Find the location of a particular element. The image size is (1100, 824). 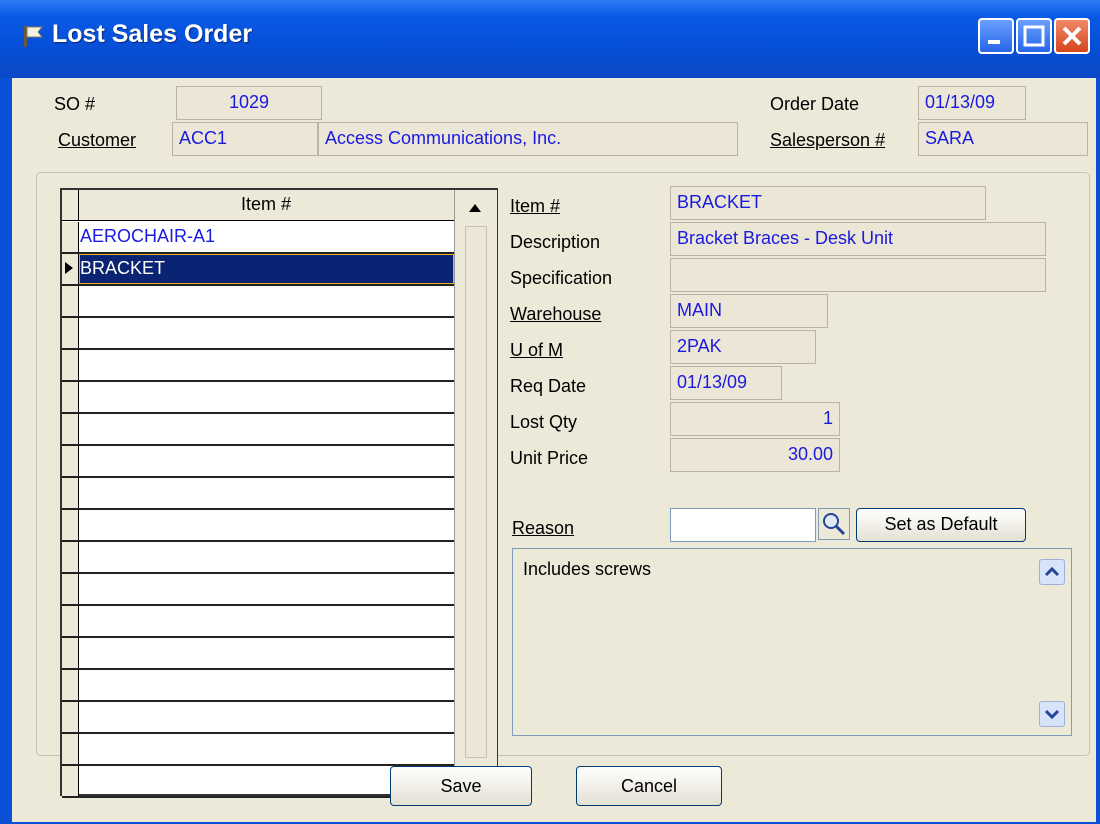

grid-cell-item: BRACKET is located at coordinates (122, 268).